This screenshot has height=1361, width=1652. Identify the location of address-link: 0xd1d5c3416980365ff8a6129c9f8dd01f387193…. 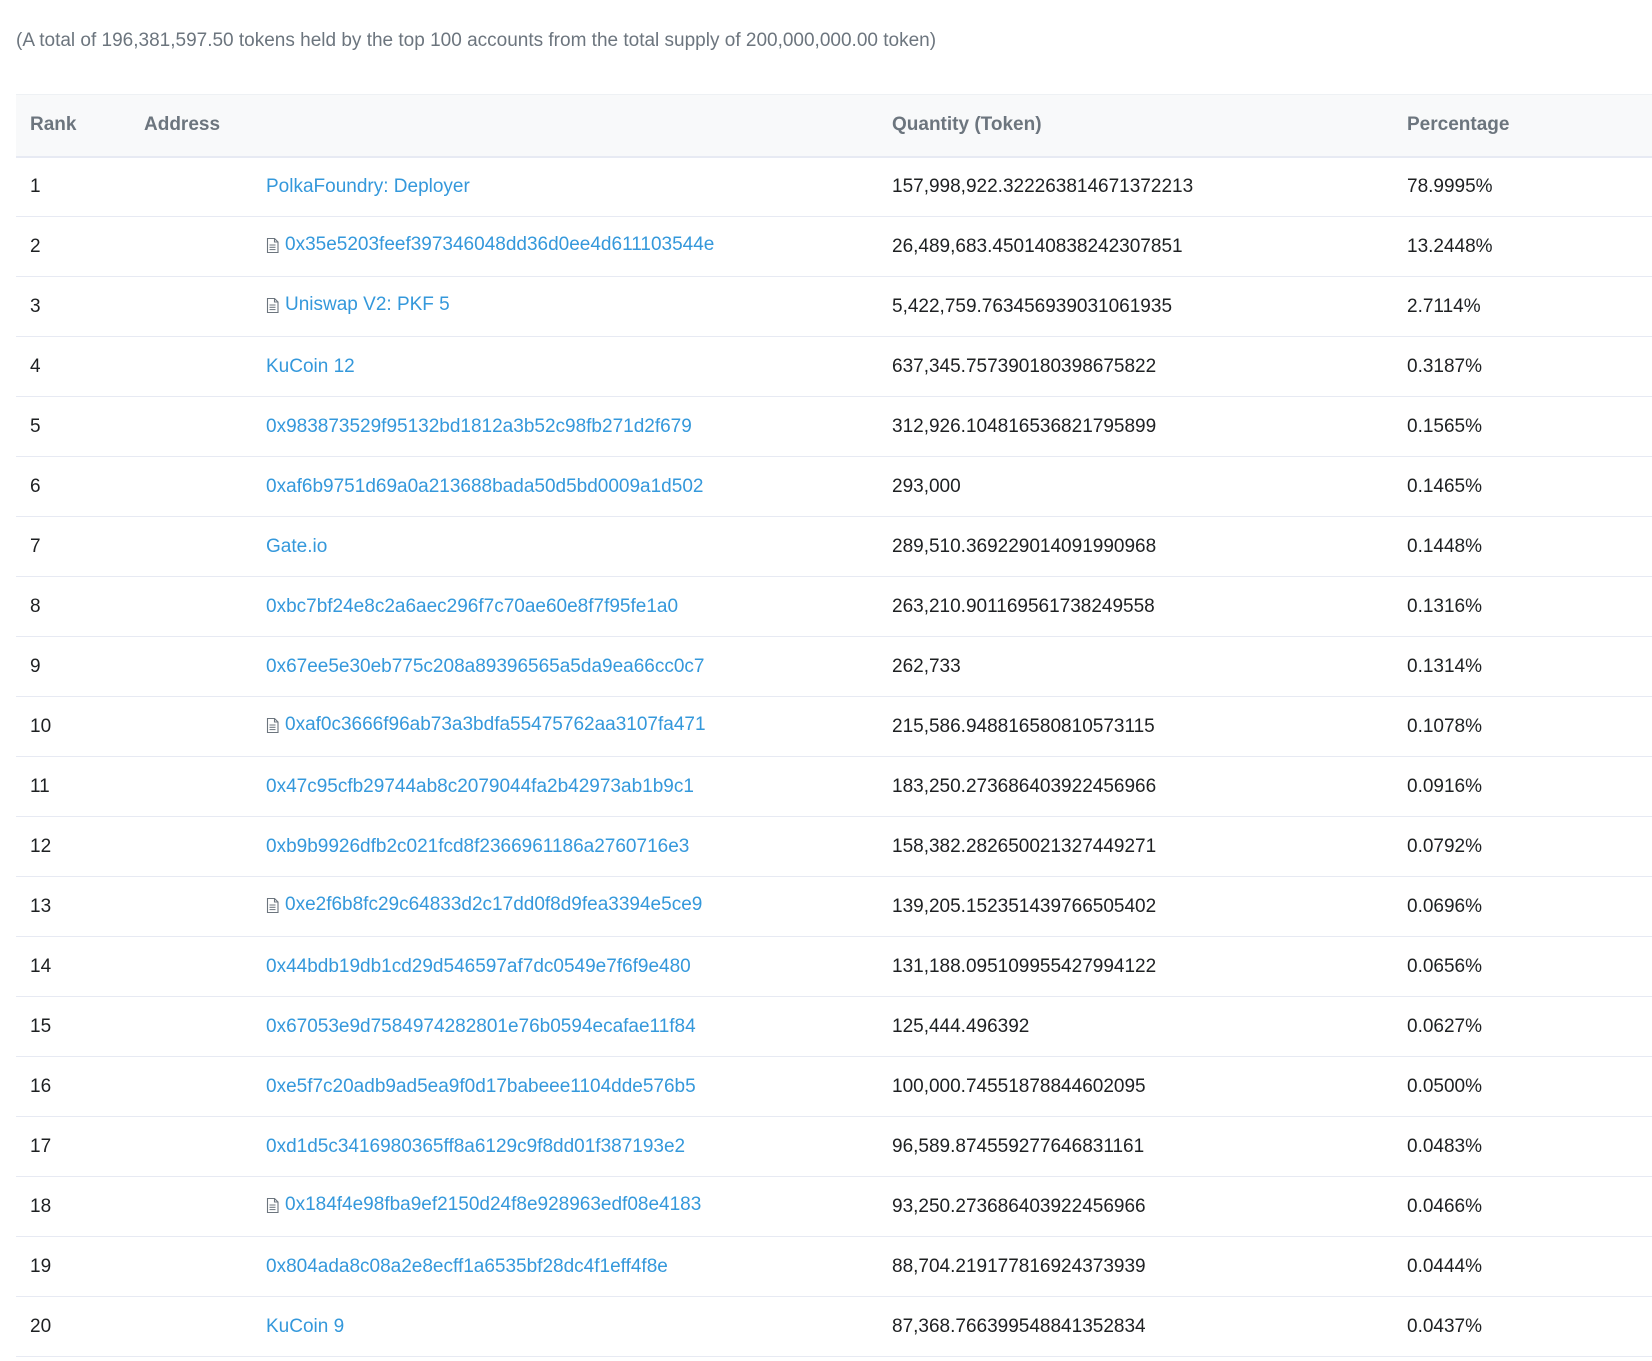
(475, 1147).